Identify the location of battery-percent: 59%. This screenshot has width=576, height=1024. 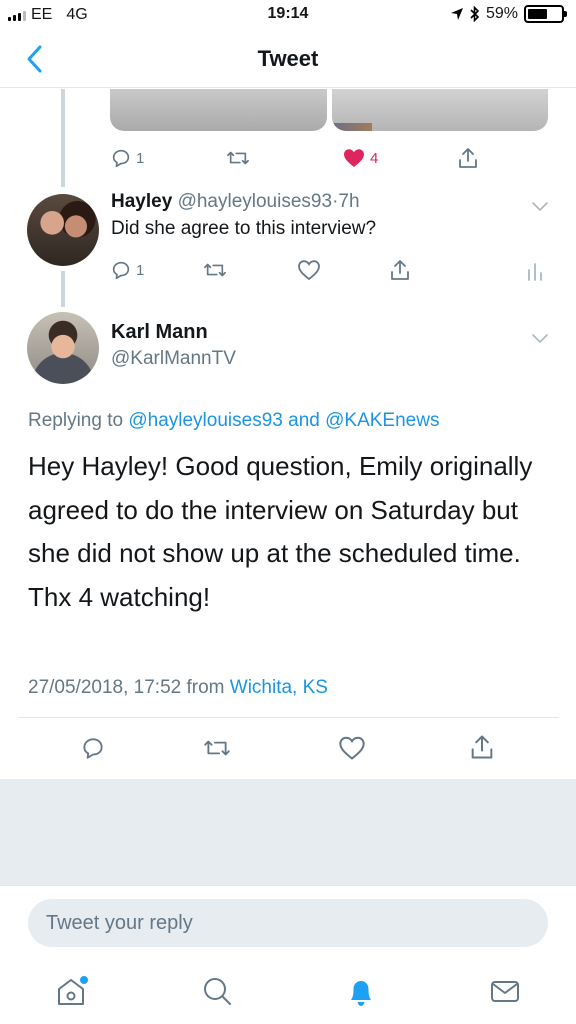
(501, 13).